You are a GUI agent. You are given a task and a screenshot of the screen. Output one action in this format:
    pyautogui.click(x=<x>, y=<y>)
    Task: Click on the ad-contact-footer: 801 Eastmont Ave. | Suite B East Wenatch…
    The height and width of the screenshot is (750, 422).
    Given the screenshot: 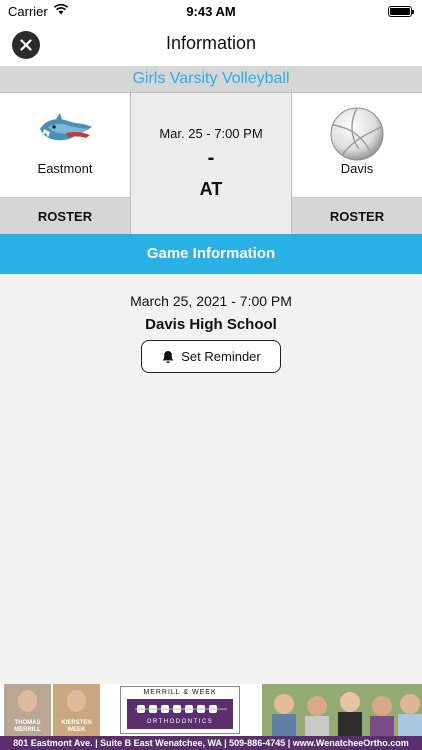 What is the action you would take?
    pyautogui.click(x=211, y=743)
    